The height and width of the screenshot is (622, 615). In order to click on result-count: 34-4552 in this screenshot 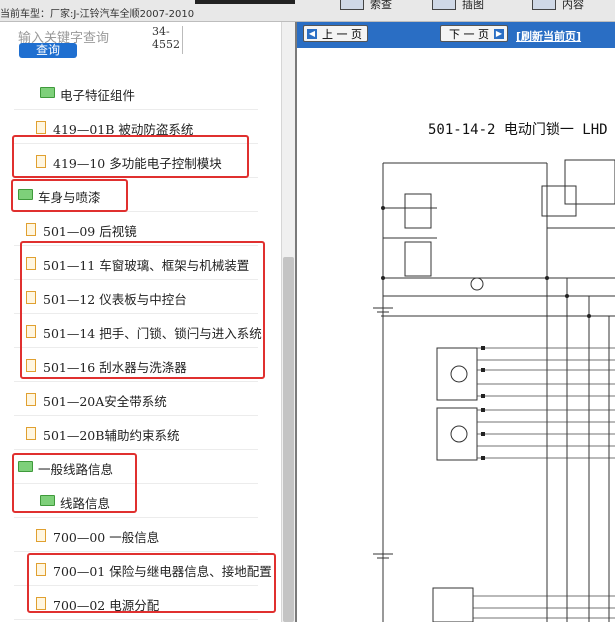, I will do `click(166, 38)`.